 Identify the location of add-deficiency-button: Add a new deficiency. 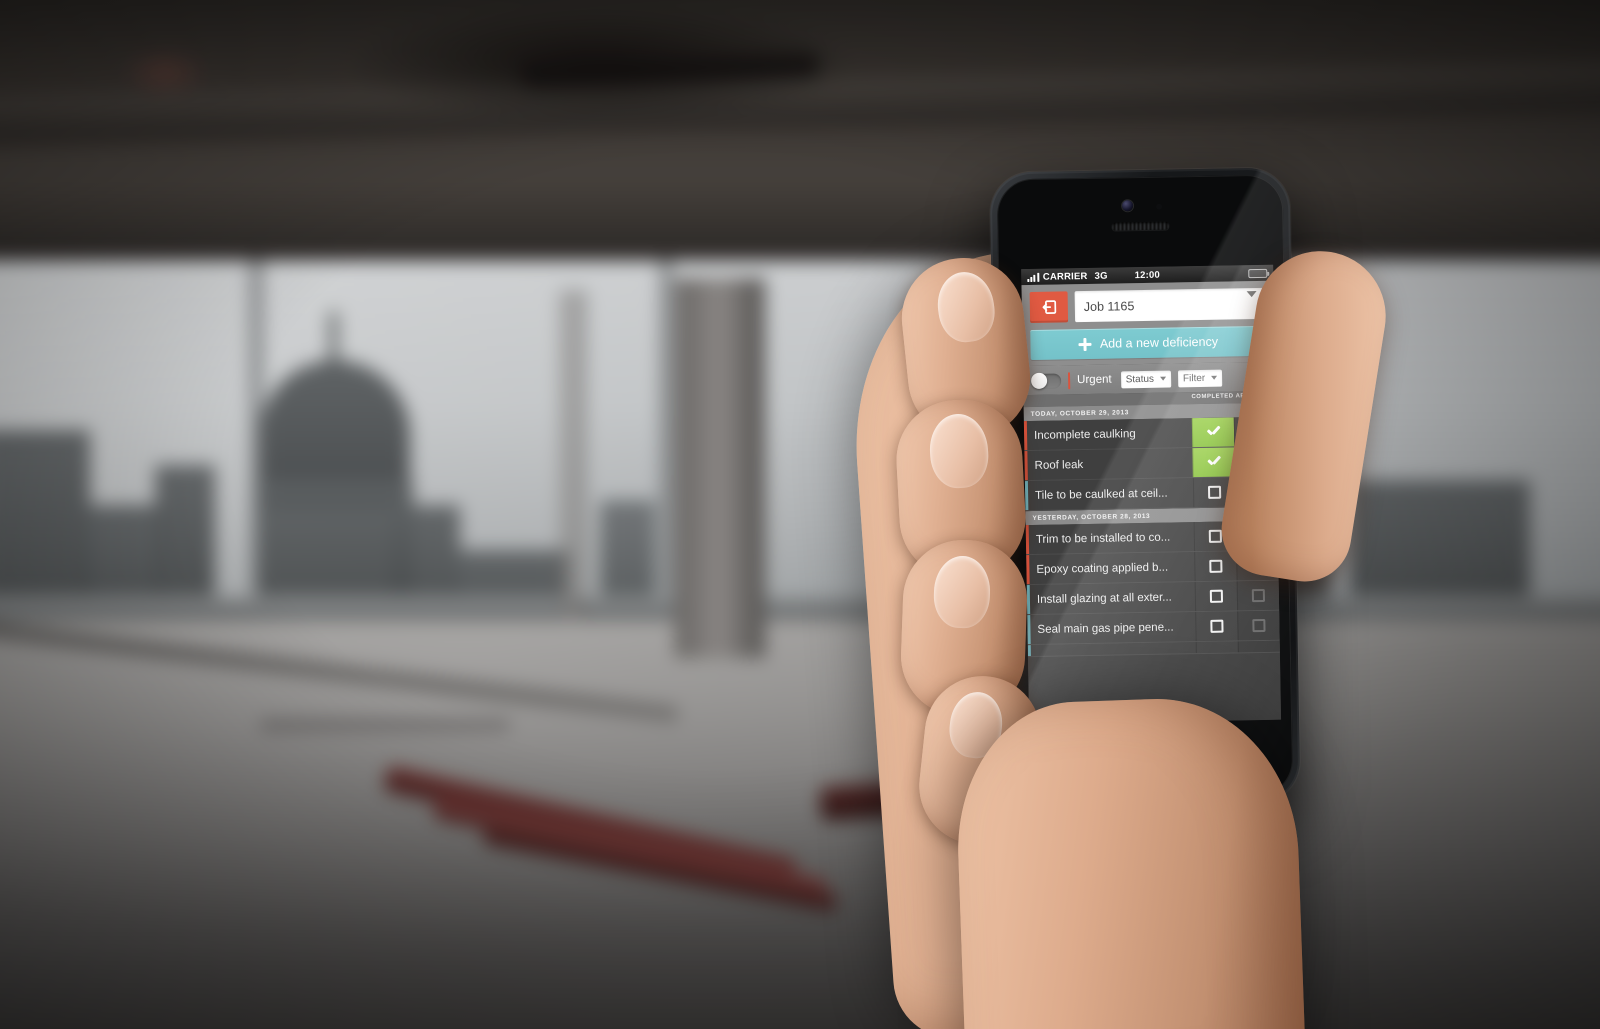
(1148, 342).